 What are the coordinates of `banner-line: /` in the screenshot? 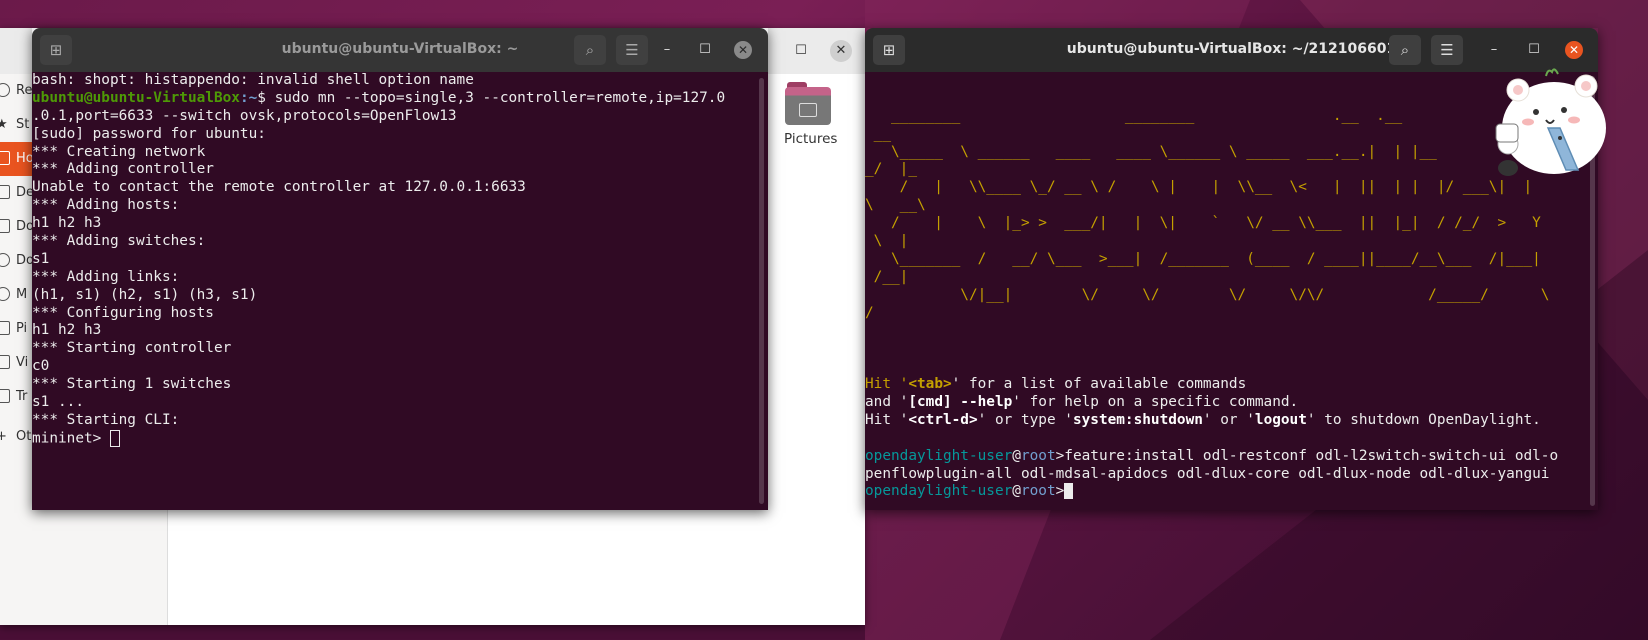 It's located at (869, 312).